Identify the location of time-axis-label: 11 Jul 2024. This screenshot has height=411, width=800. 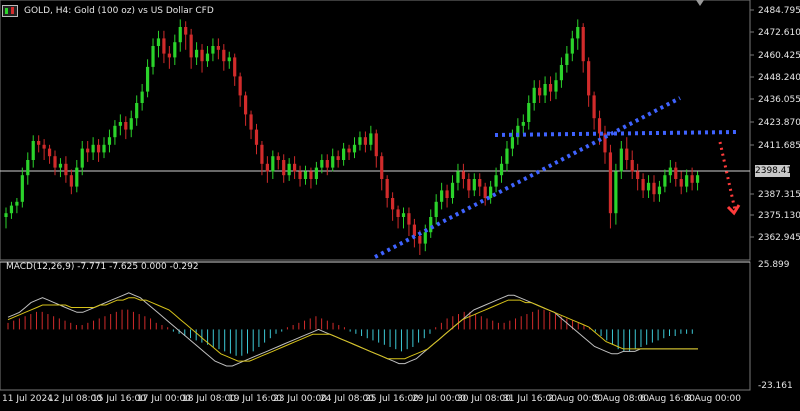
(27, 399).